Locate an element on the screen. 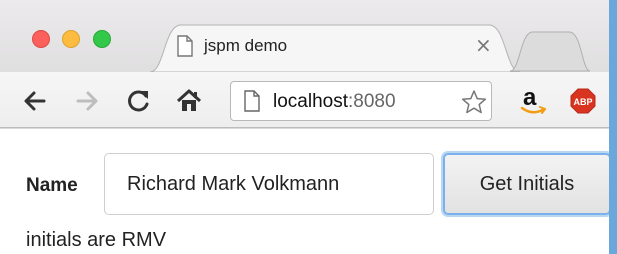  close-tab-icon: × is located at coordinates (483, 45).